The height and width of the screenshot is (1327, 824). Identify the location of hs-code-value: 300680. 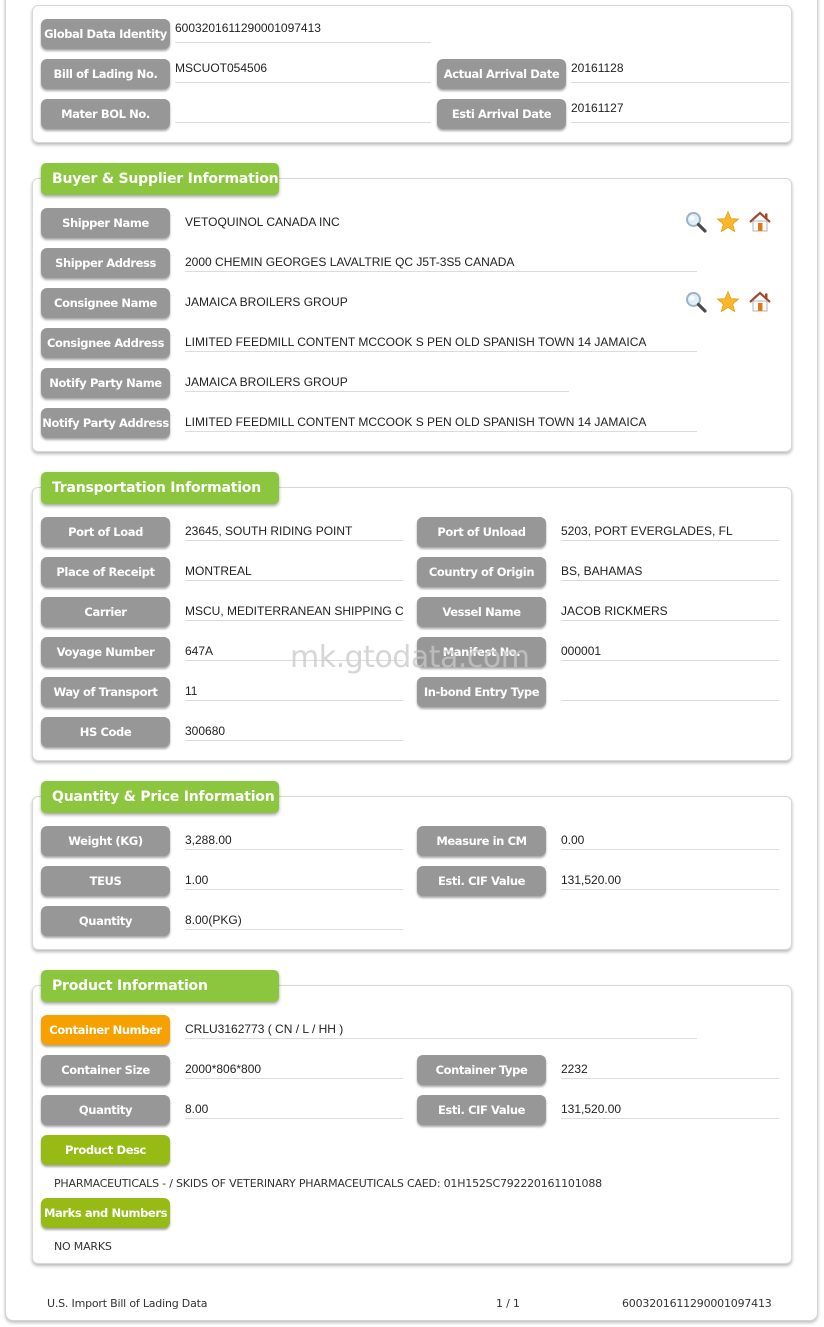
(294, 731).